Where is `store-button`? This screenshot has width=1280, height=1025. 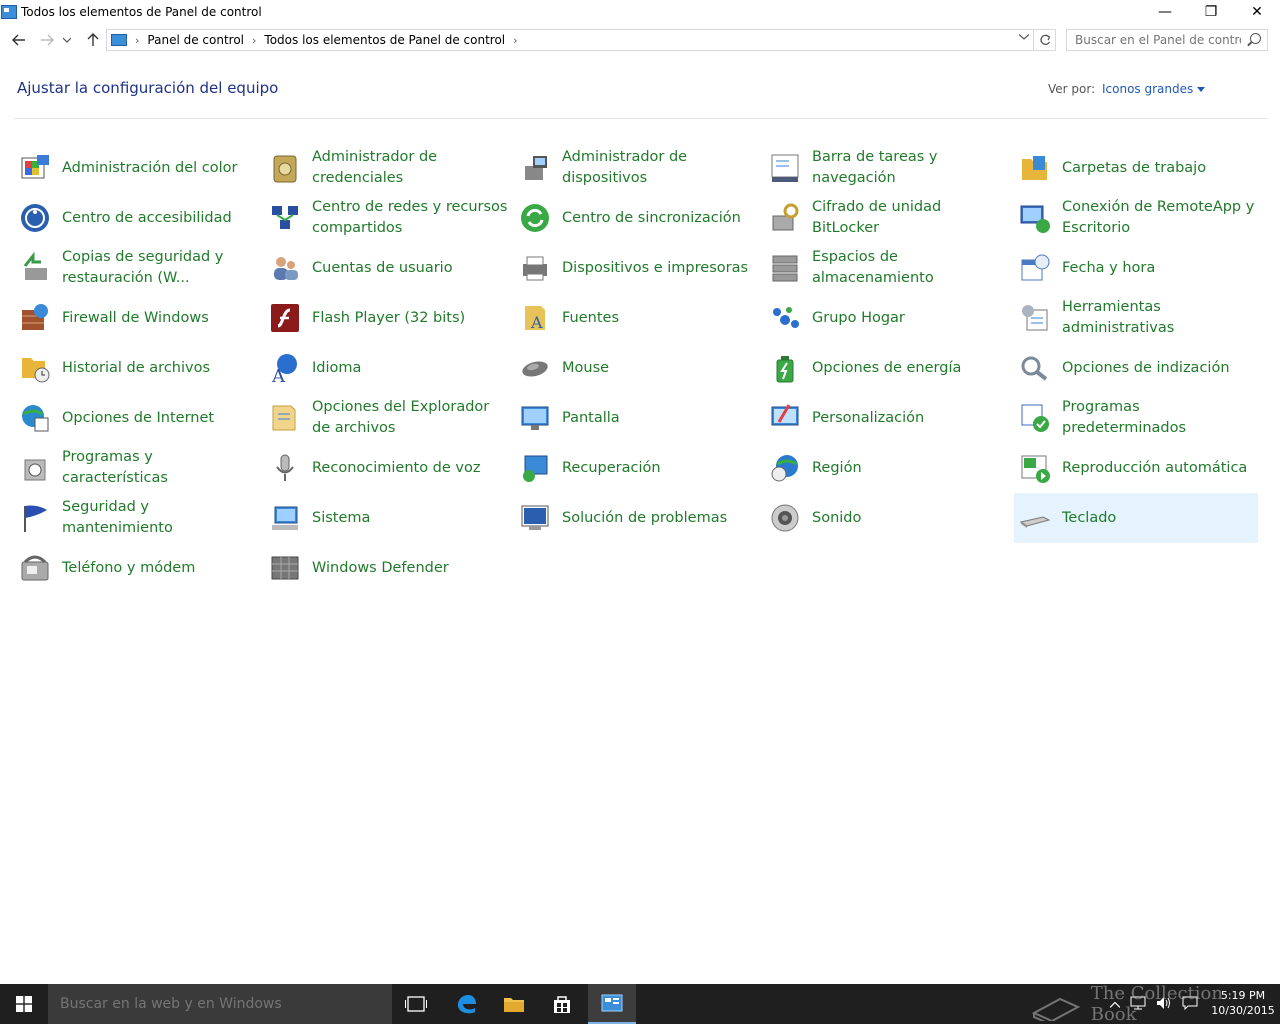 store-button is located at coordinates (562, 1004).